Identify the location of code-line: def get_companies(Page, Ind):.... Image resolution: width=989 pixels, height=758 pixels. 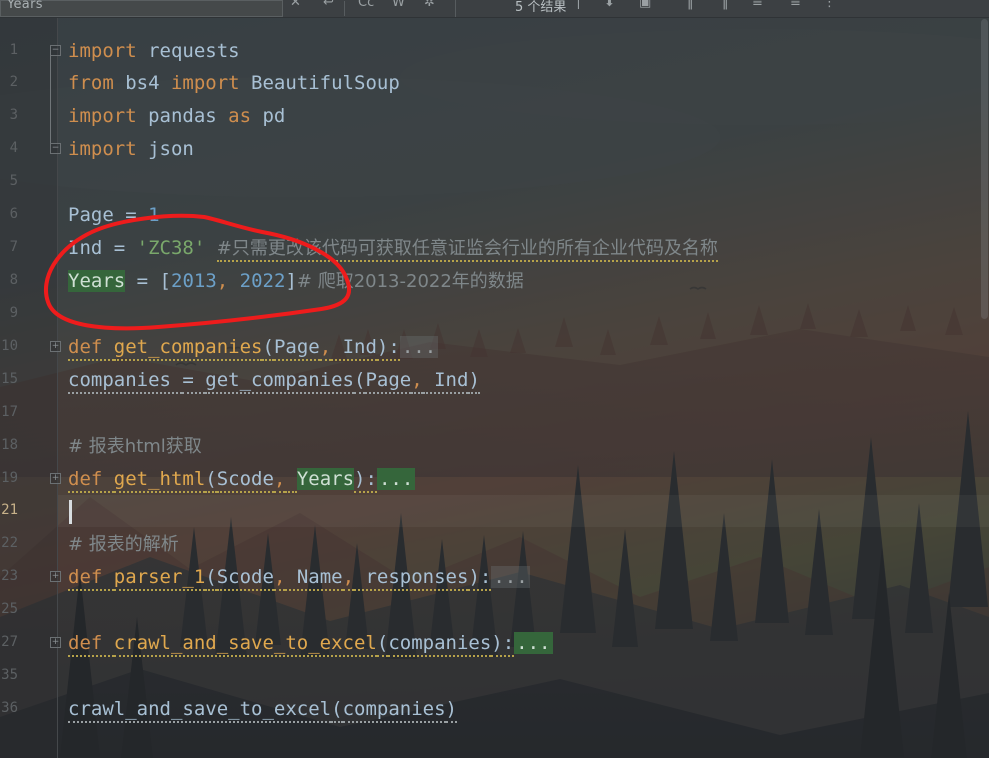
(253, 347).